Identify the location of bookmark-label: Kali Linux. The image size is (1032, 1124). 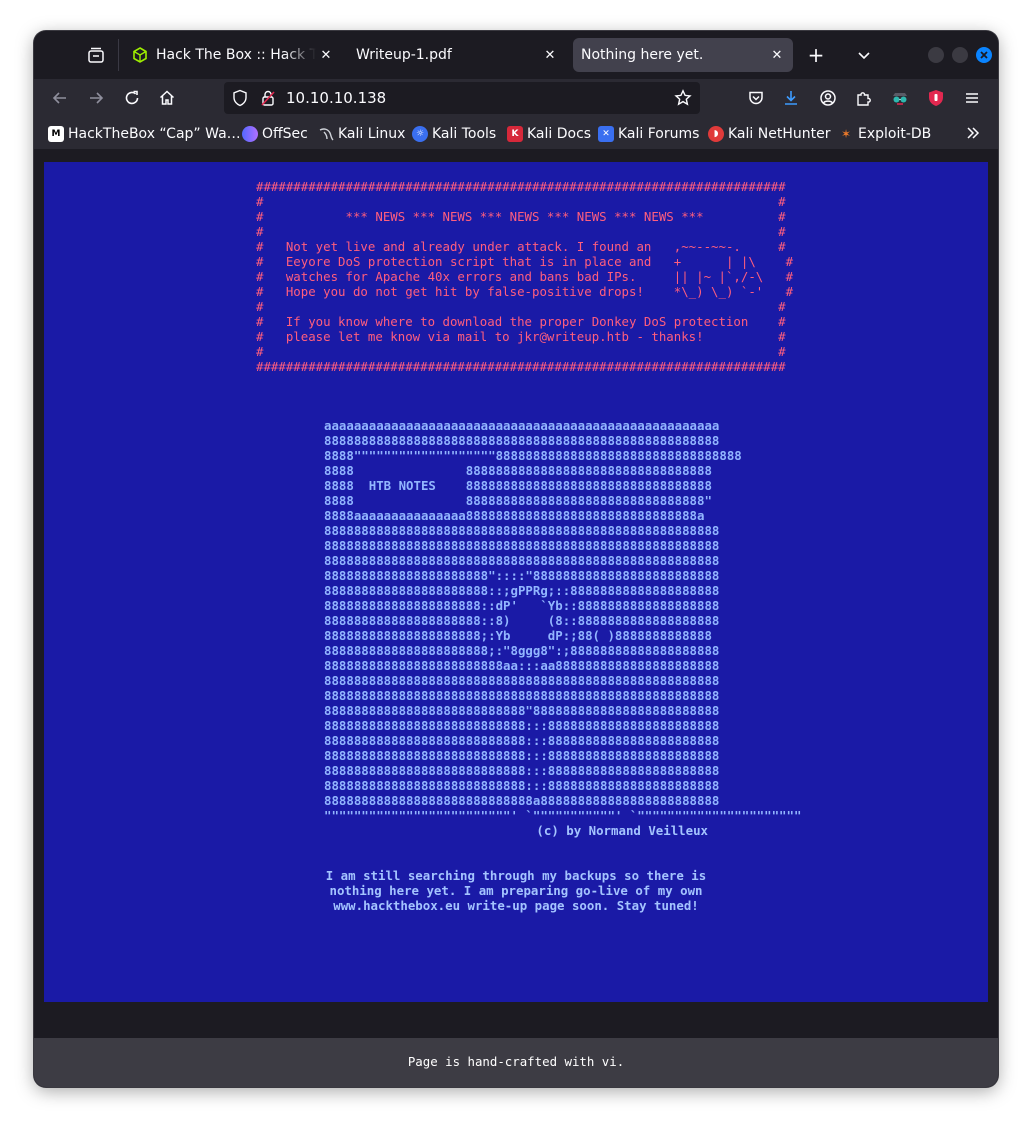
(372, 134).